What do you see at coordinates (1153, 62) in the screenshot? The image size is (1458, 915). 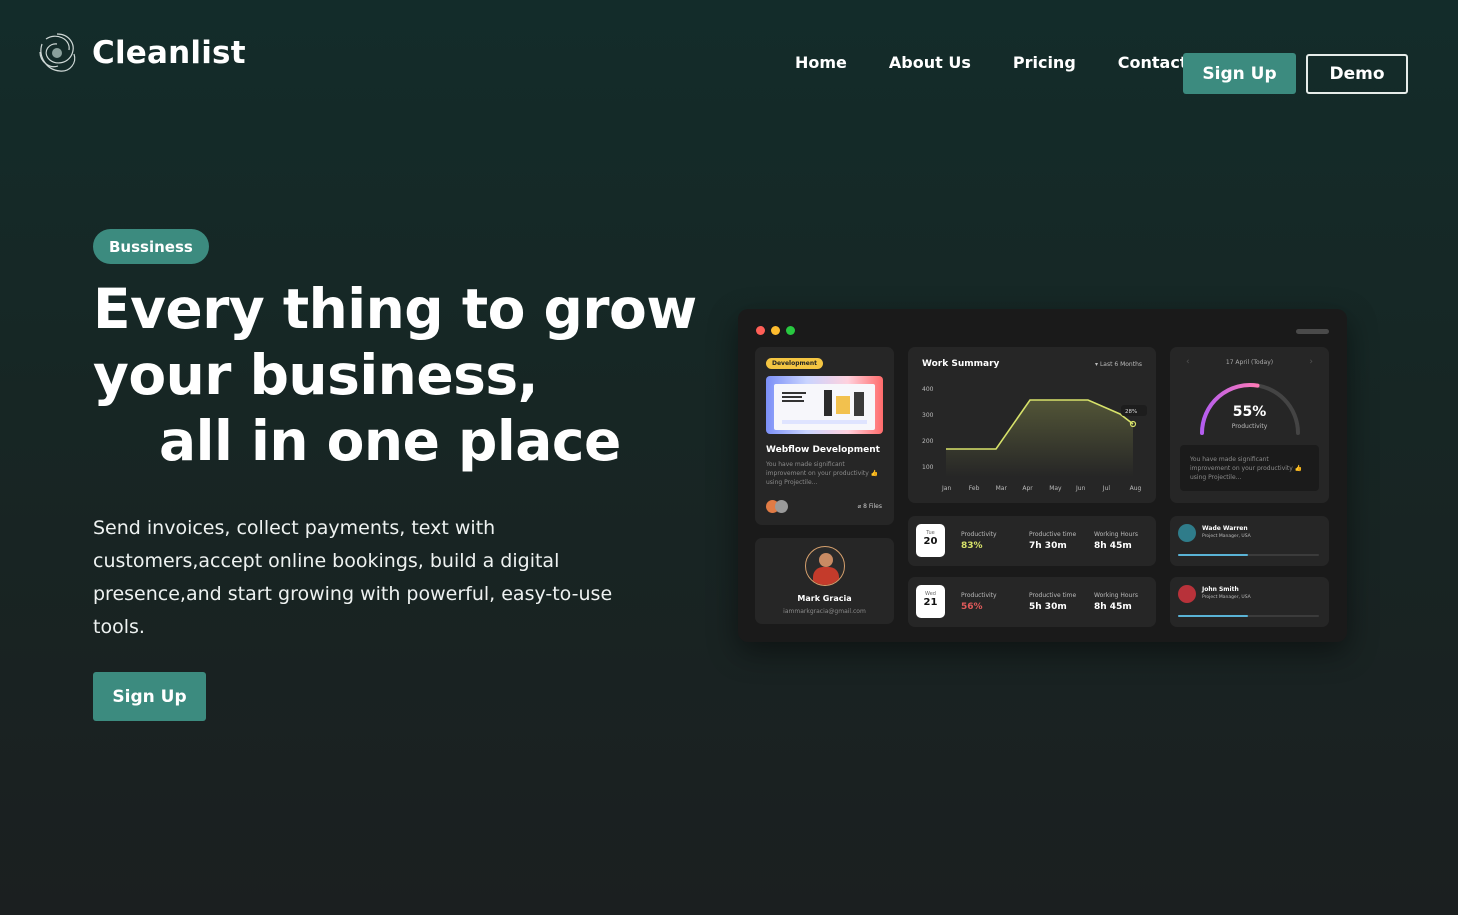 I see `nav-contact: Contact` at bounding box center [1153, 62].